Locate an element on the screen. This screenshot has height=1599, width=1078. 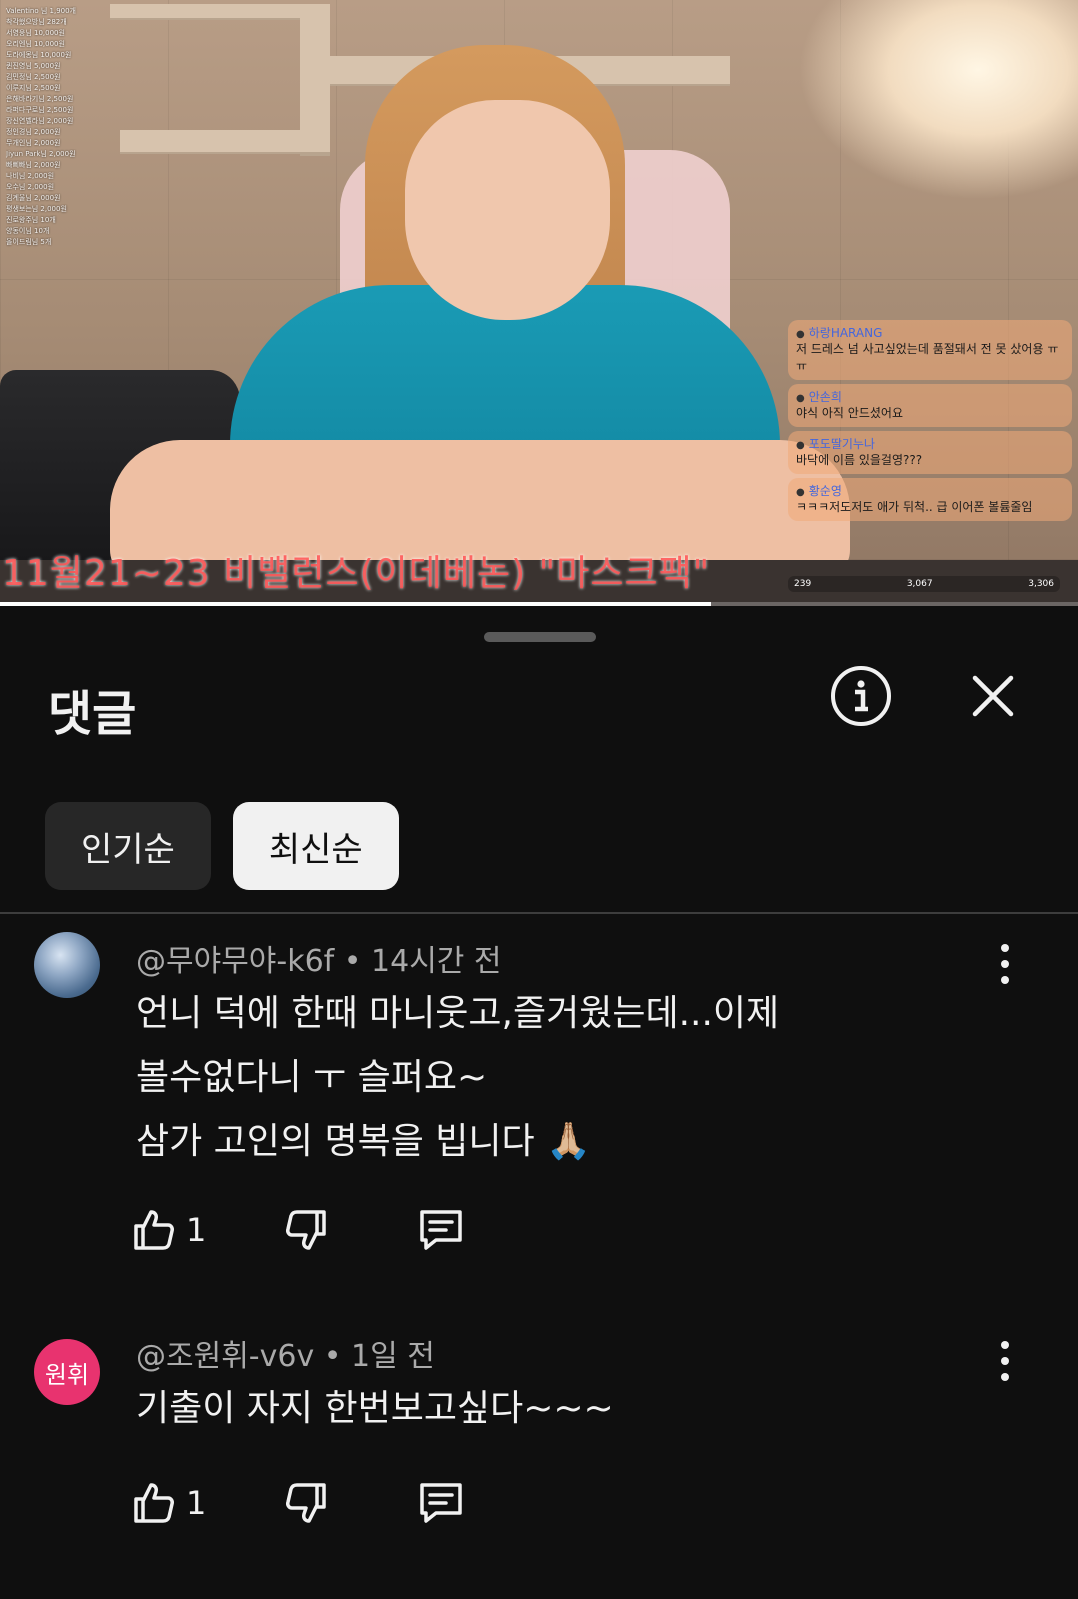
donation-list-item: 착각했으방님 282개 is located at coordinates (36, 22).